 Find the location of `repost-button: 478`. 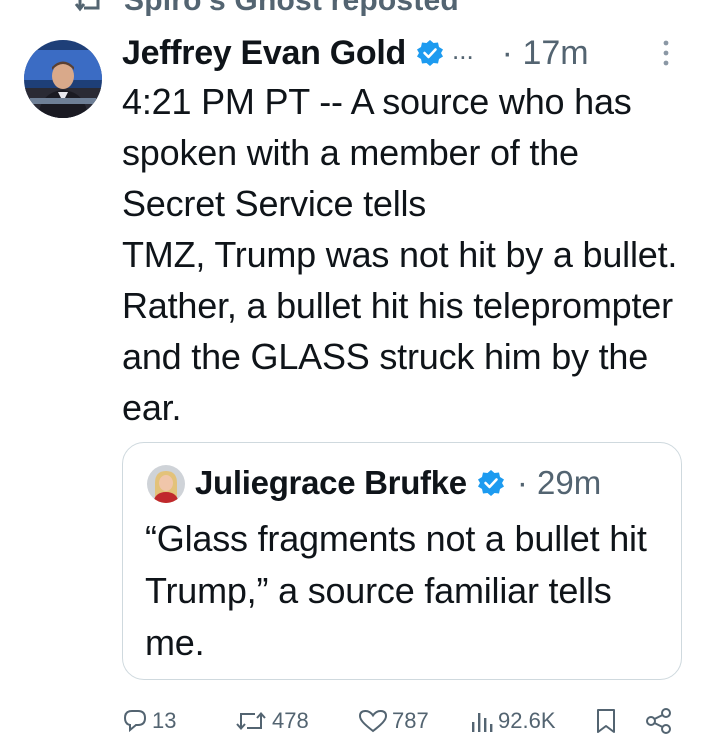

repost-button: 478 is located at coordinates (271, 721).